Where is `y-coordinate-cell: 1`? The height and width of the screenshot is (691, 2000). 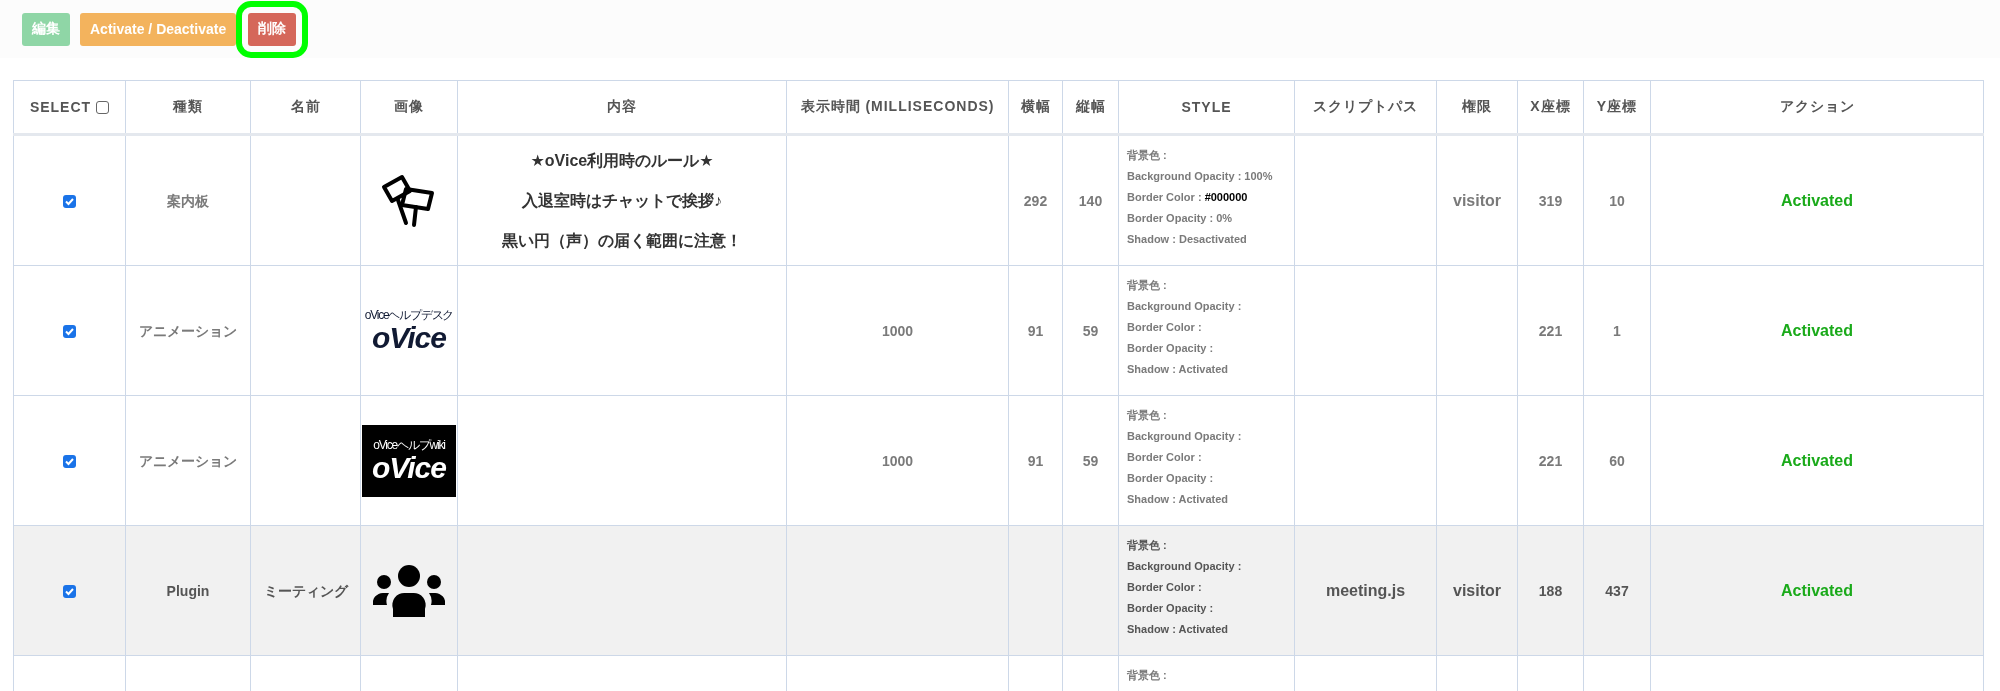 y-coordinate-cell: 1 is located at coordinates (1617, 331).